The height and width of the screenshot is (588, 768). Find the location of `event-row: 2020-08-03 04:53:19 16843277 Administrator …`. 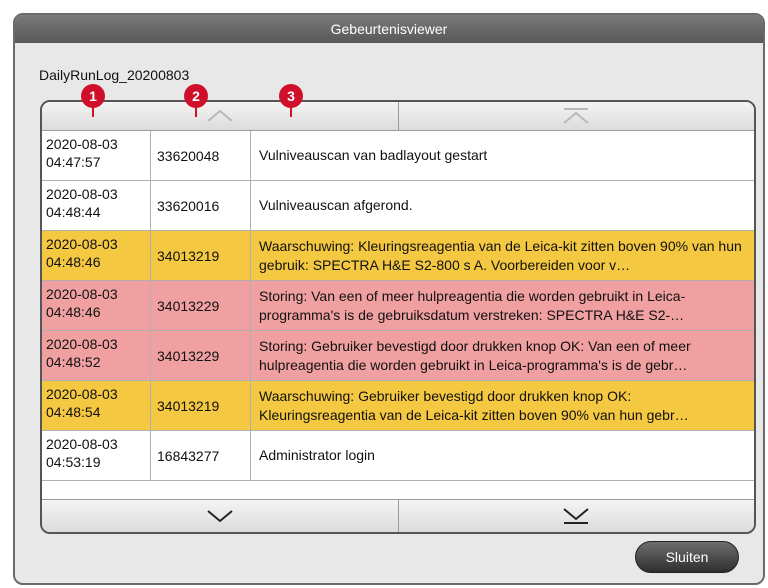

event-row: 2020-08-03 04:53:19 16843277 Administrator … is located at coordinates (398, 456).